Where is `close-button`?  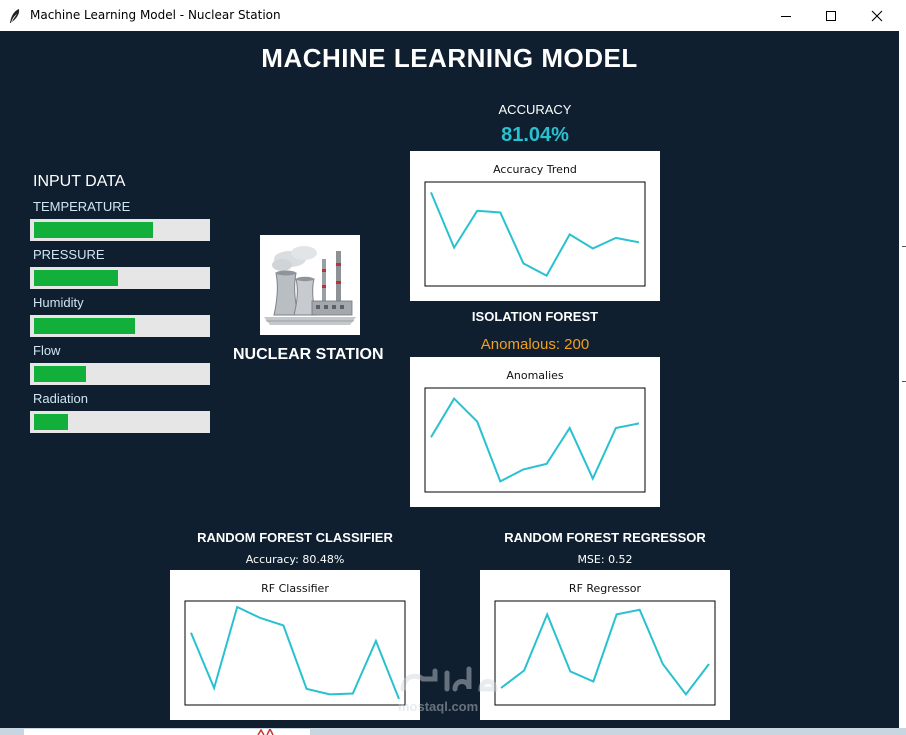 close-button is located at coordinates (877, 15).